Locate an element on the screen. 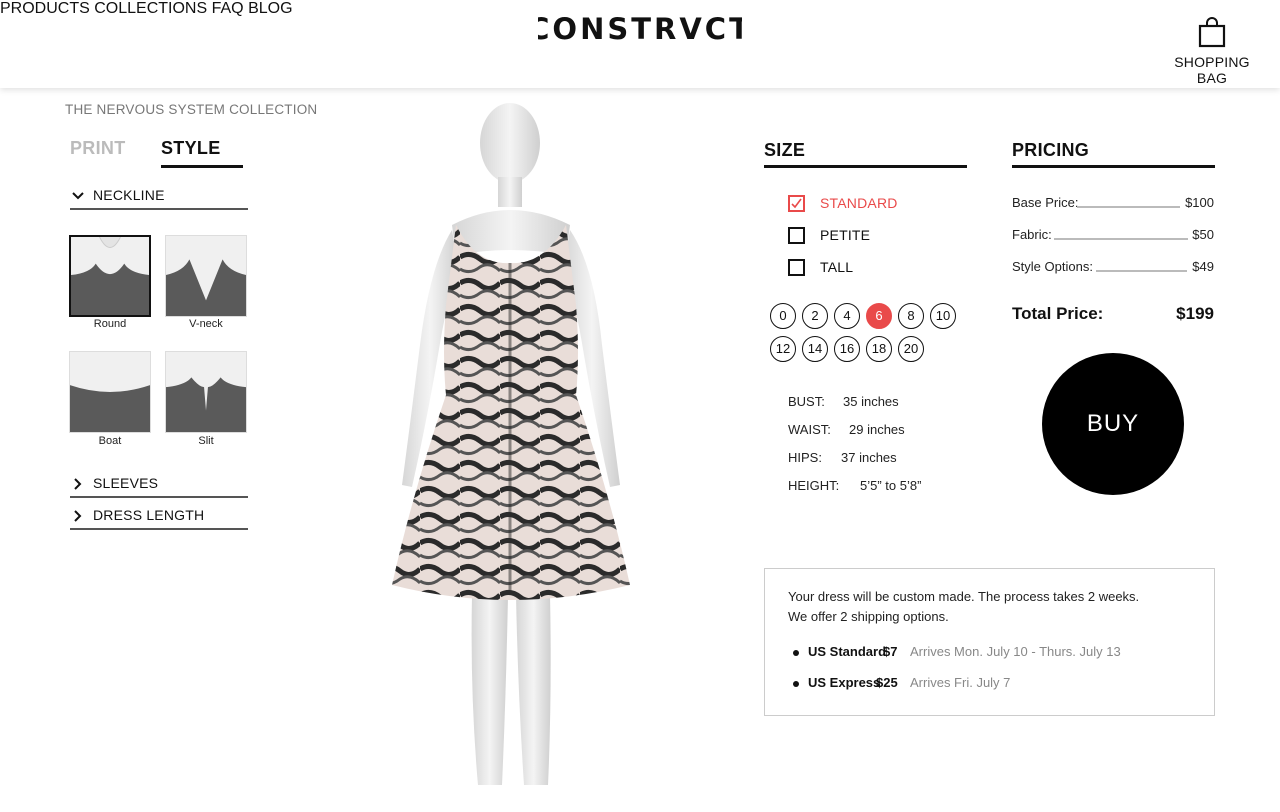 The width and height of the screenshot is (1280, 812). print-style-tabs: PRINT STYLE is located at coordinates (159, 153).